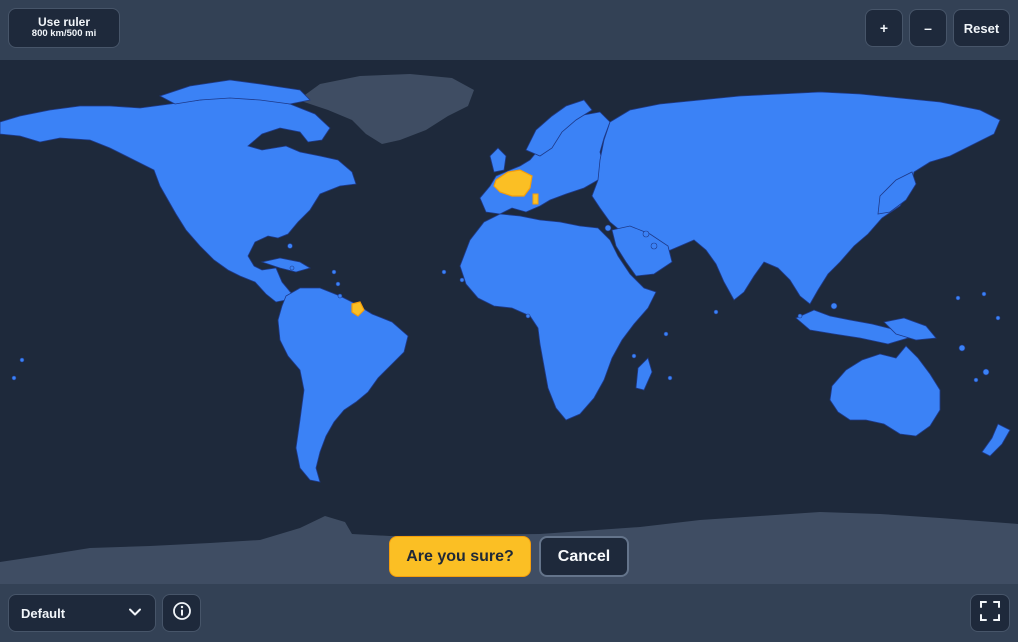 The image size is (1018, 642). What do you see at coordinates (82, 613) in the screenshot?
I see `map-style-dropdown: Default` at bounding box center [82, 613].